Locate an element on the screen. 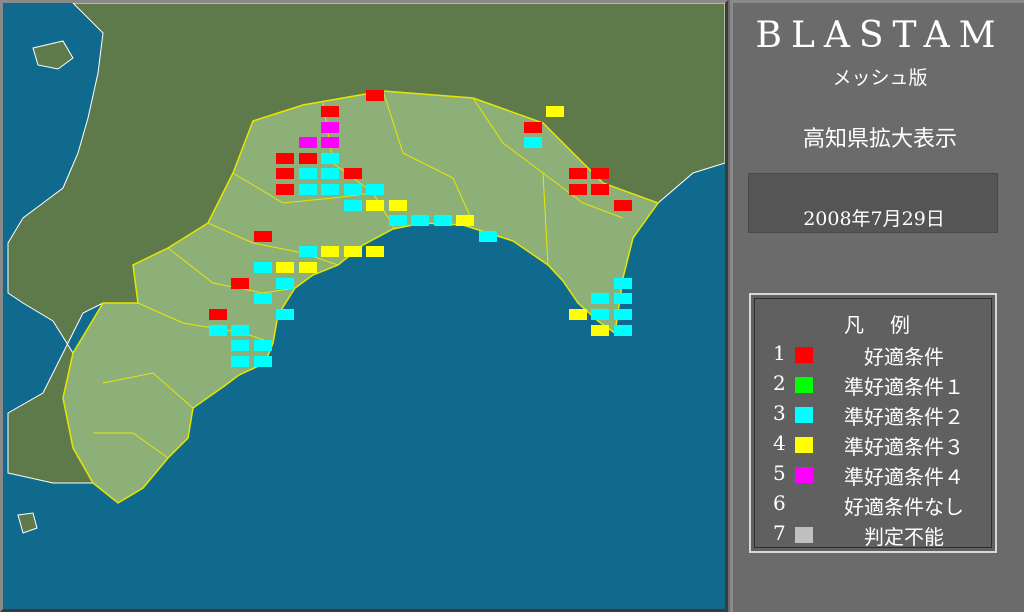 The height and width of the screenshot is (612, 1024). legend-item: 2 準好適条件１ is located at coordinates (877, 384).